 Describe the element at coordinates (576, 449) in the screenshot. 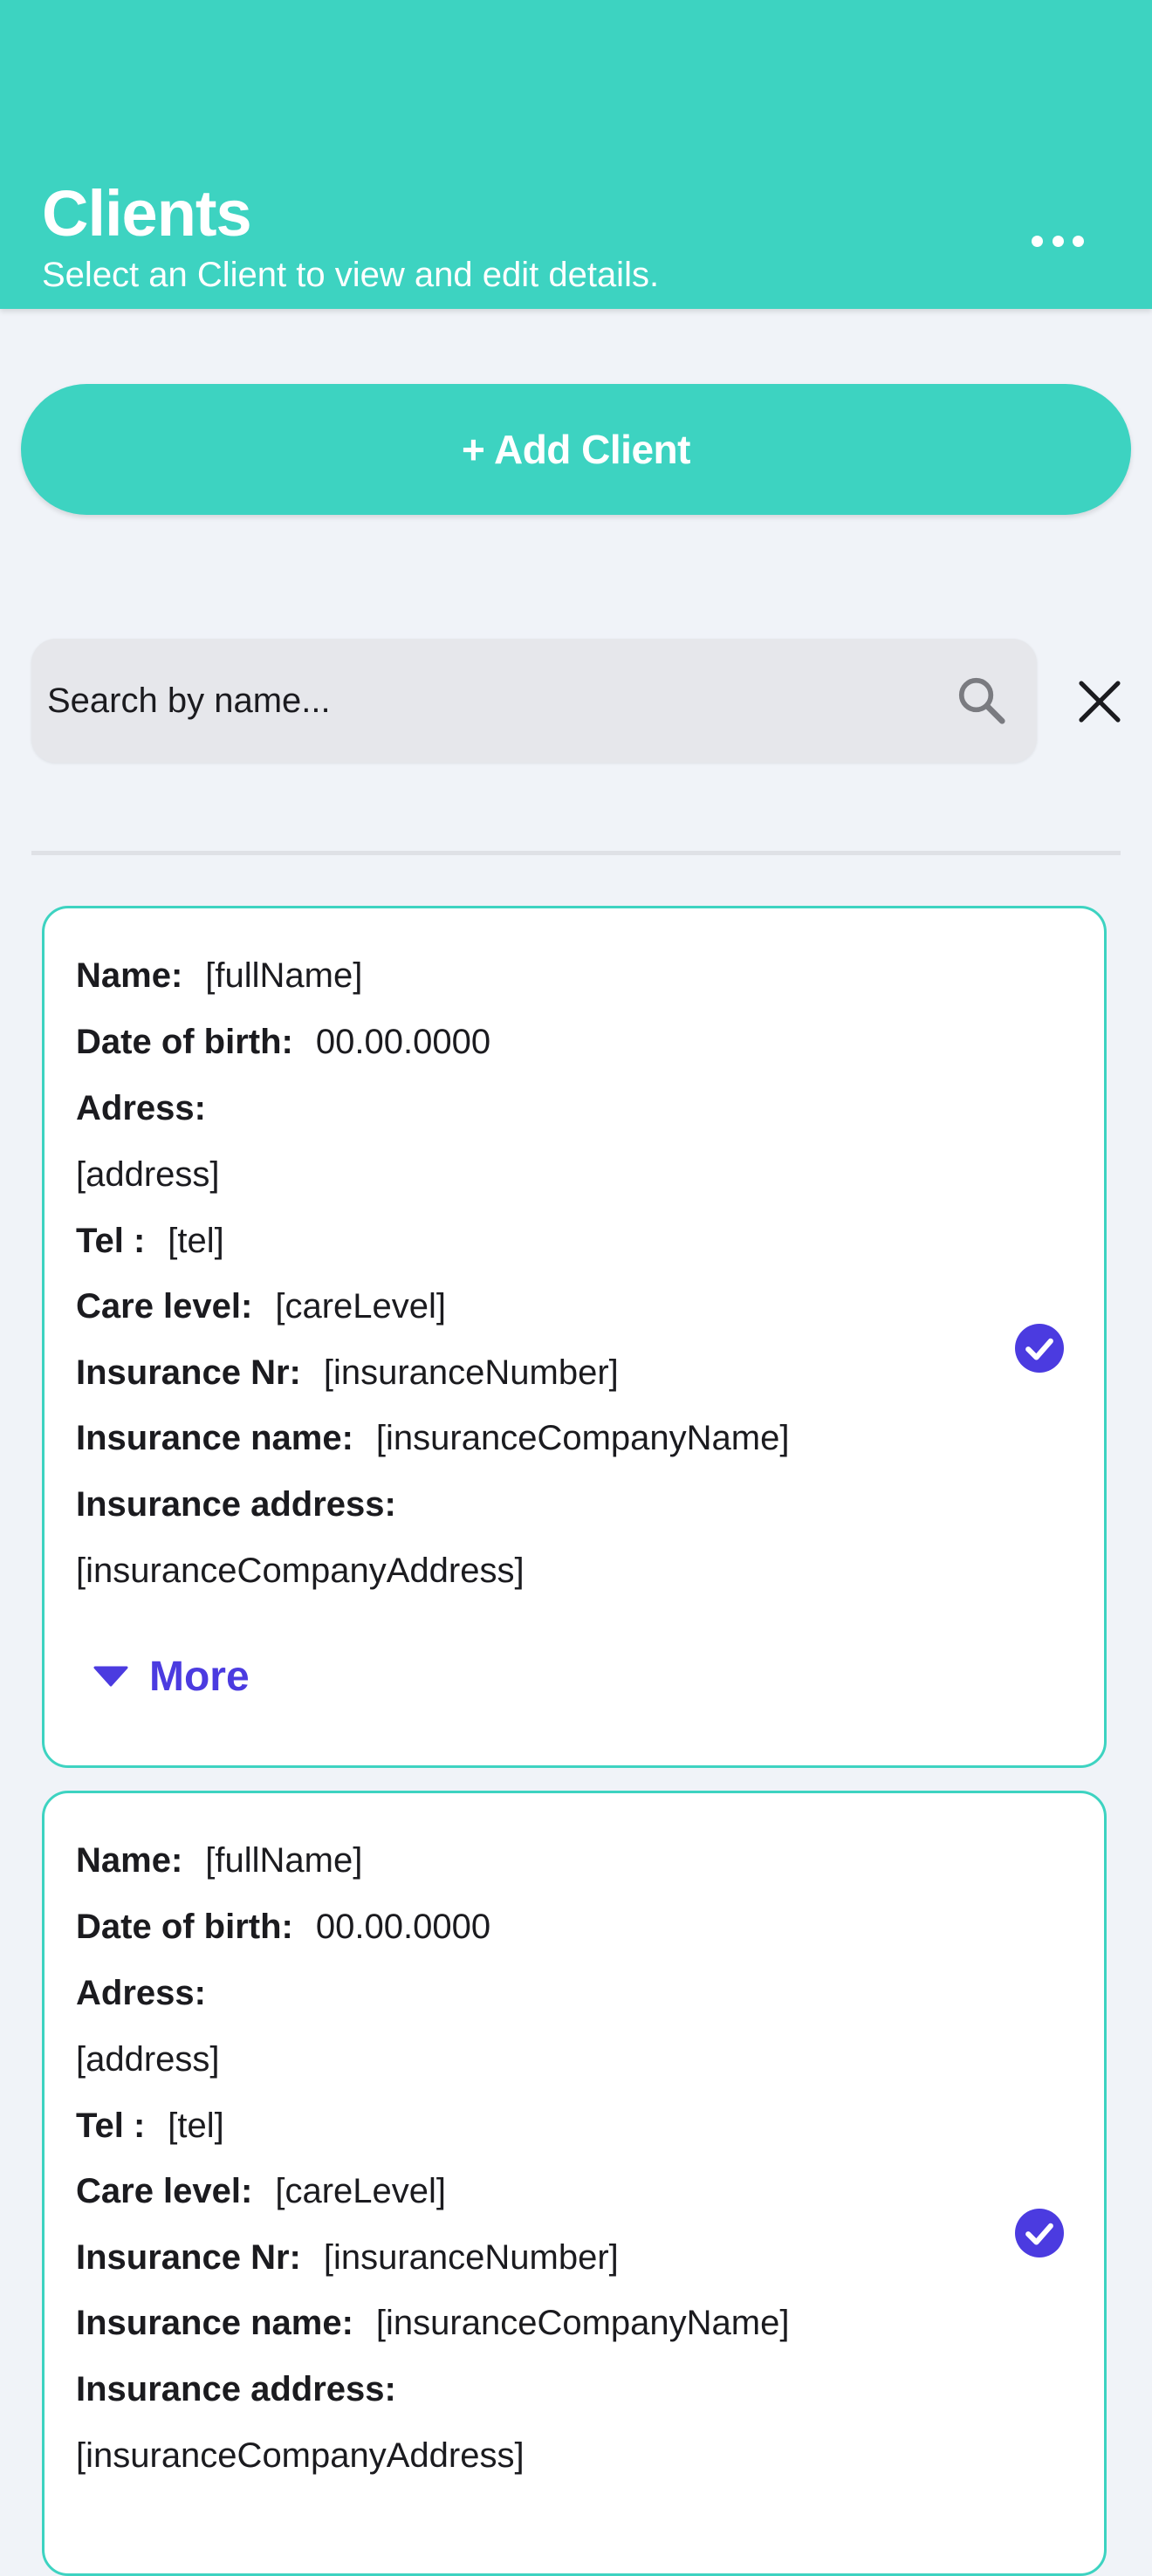

I see `add-client-button: + Add Client` at that location.